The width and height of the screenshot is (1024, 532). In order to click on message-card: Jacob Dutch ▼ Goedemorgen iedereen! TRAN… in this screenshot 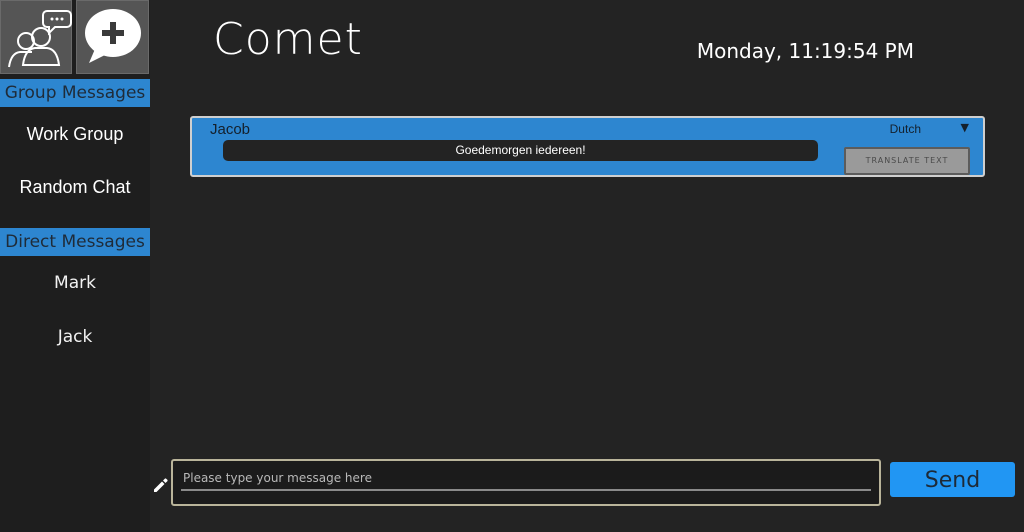, I will do `click(587, 146)`.